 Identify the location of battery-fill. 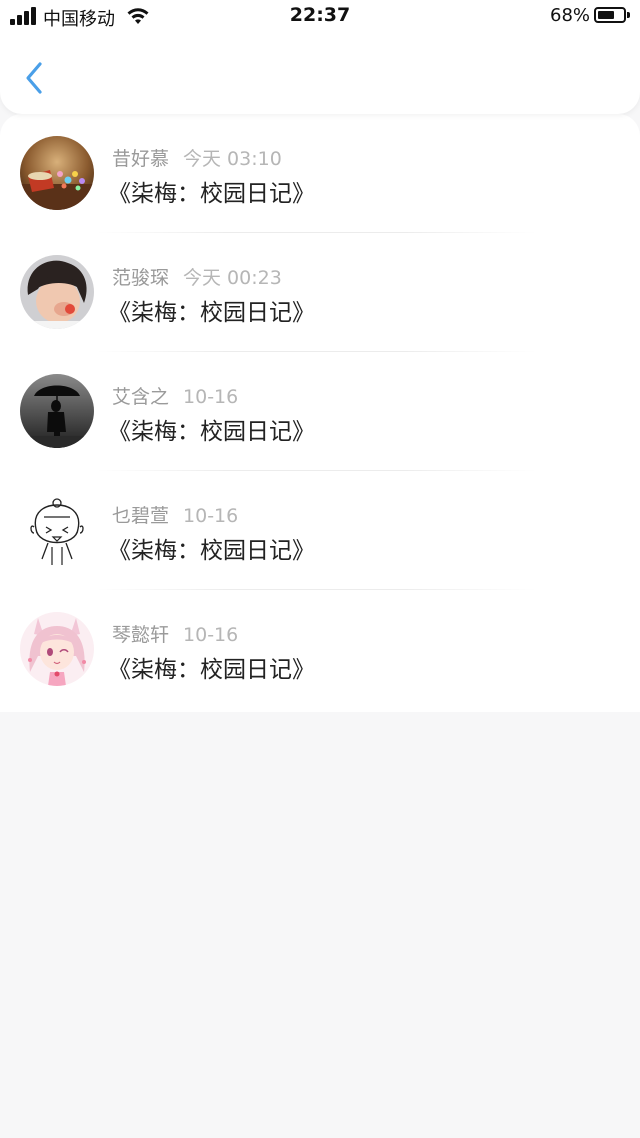
(606, 15).